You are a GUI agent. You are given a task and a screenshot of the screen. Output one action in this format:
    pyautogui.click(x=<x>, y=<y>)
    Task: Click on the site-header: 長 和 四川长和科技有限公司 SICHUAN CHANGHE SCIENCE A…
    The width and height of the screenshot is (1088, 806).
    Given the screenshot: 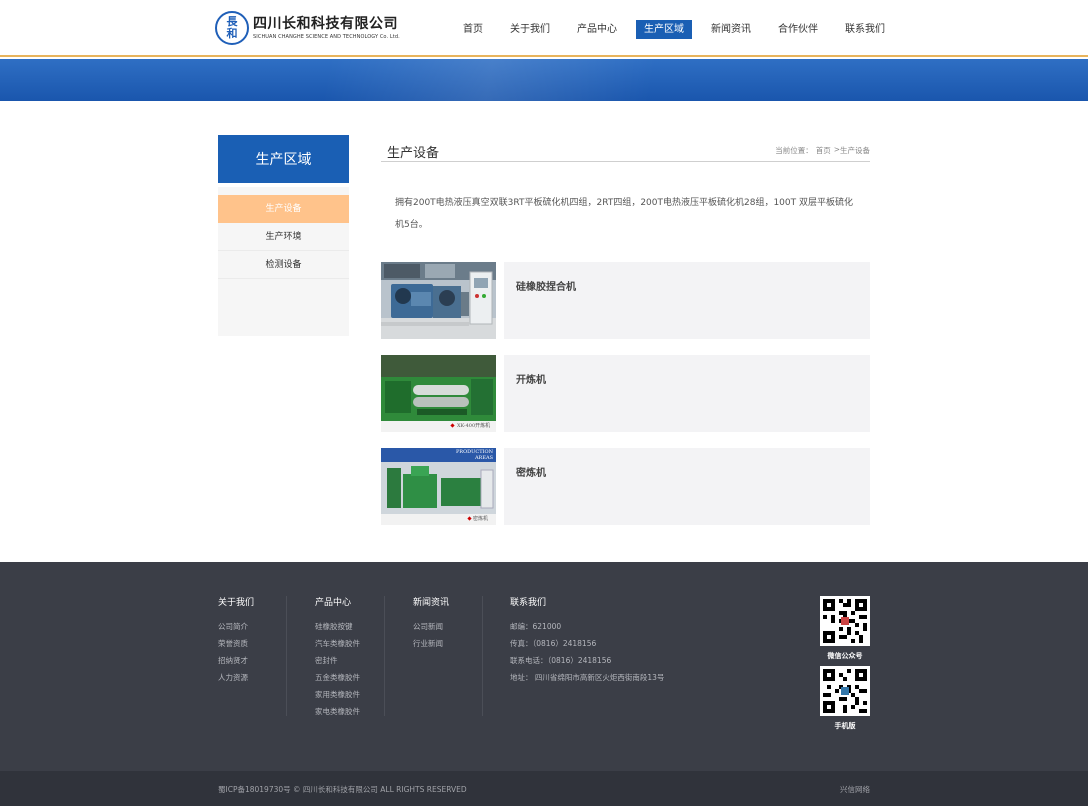 What is the action you would take?
    pyautogui.click(x=544, y=28)
    